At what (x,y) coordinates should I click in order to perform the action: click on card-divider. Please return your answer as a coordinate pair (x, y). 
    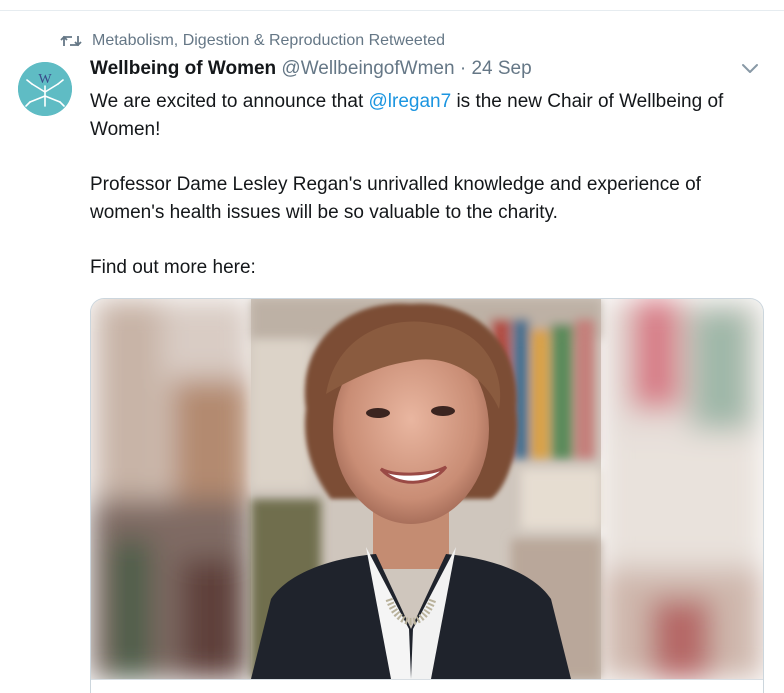
    Looking at the image, I should click on (427, 679).